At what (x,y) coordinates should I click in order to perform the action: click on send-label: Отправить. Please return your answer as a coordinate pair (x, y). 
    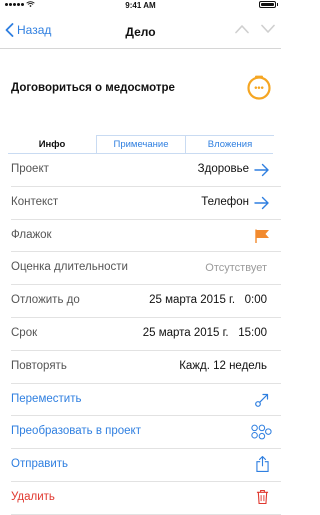
    Looking at the image, I should click on (40, 464).